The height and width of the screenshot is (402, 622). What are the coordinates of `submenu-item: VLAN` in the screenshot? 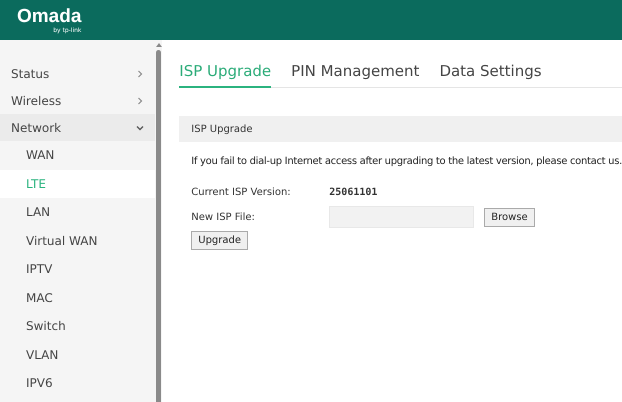 It's located at (78, 354).